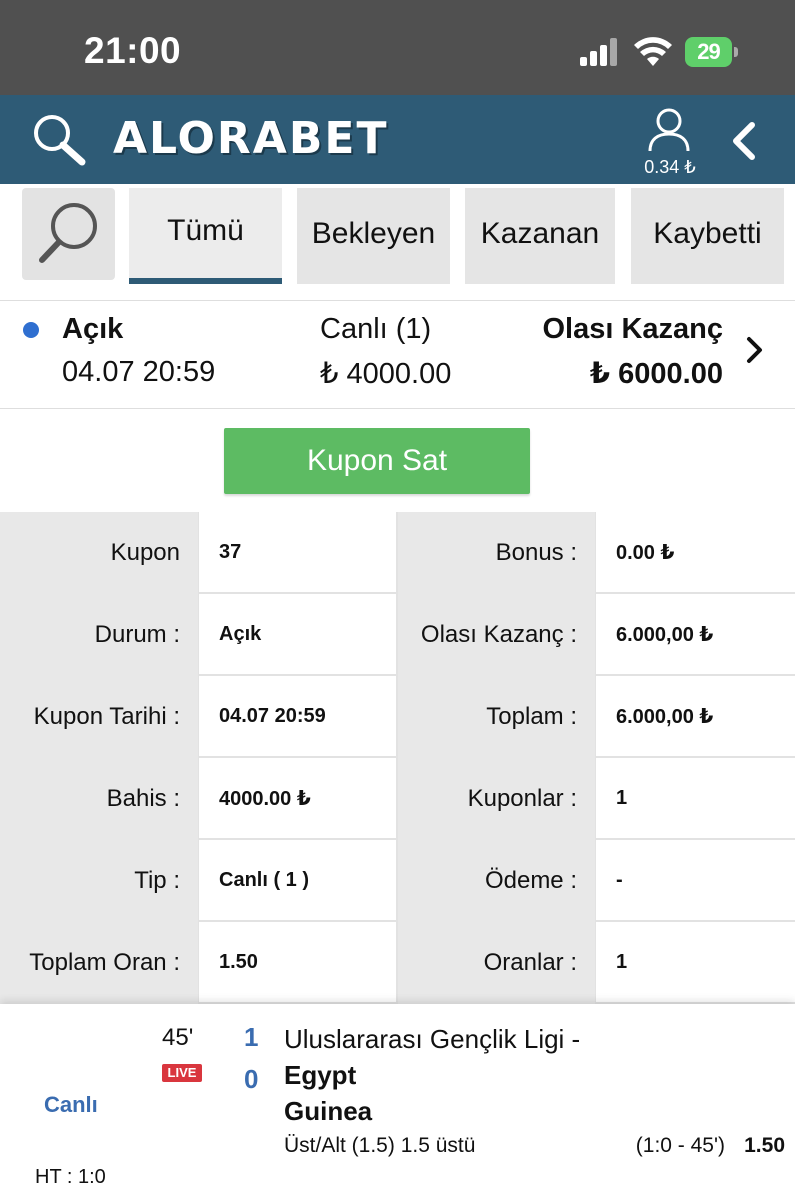 This screenshot has height=1200, width=795. What do you see at coordinates (297, 635) in the screenshot?
I see `detail-value: Açık` at bounding box center [297, 635].